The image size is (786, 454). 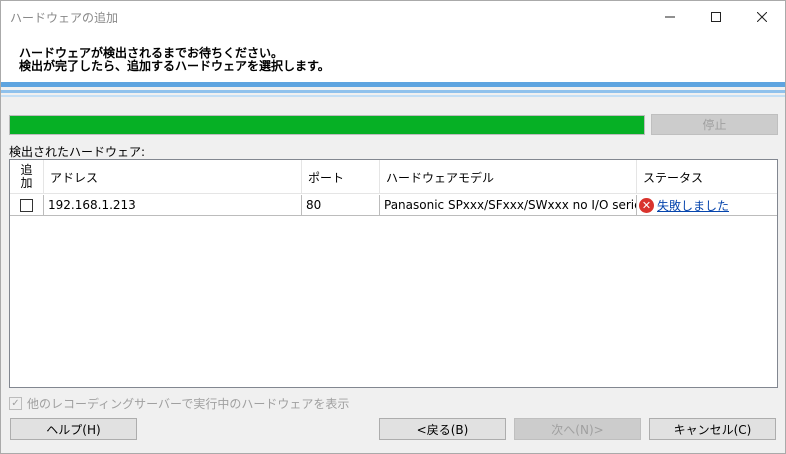 I want to click on back-button: <戻る(B), so click(x=442, y=429).